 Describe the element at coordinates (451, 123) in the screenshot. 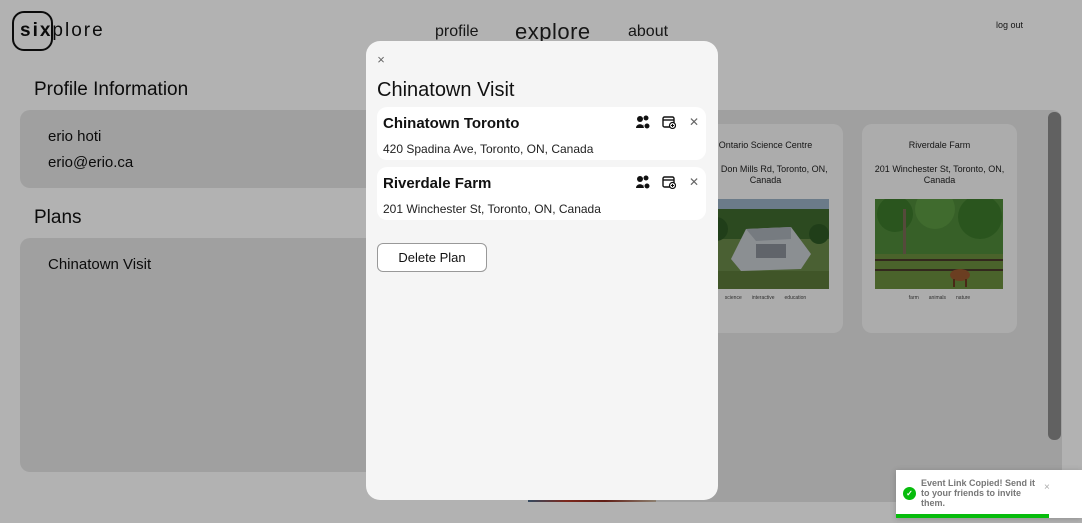

I see `place-name: Chinatown Toronto` at that location.